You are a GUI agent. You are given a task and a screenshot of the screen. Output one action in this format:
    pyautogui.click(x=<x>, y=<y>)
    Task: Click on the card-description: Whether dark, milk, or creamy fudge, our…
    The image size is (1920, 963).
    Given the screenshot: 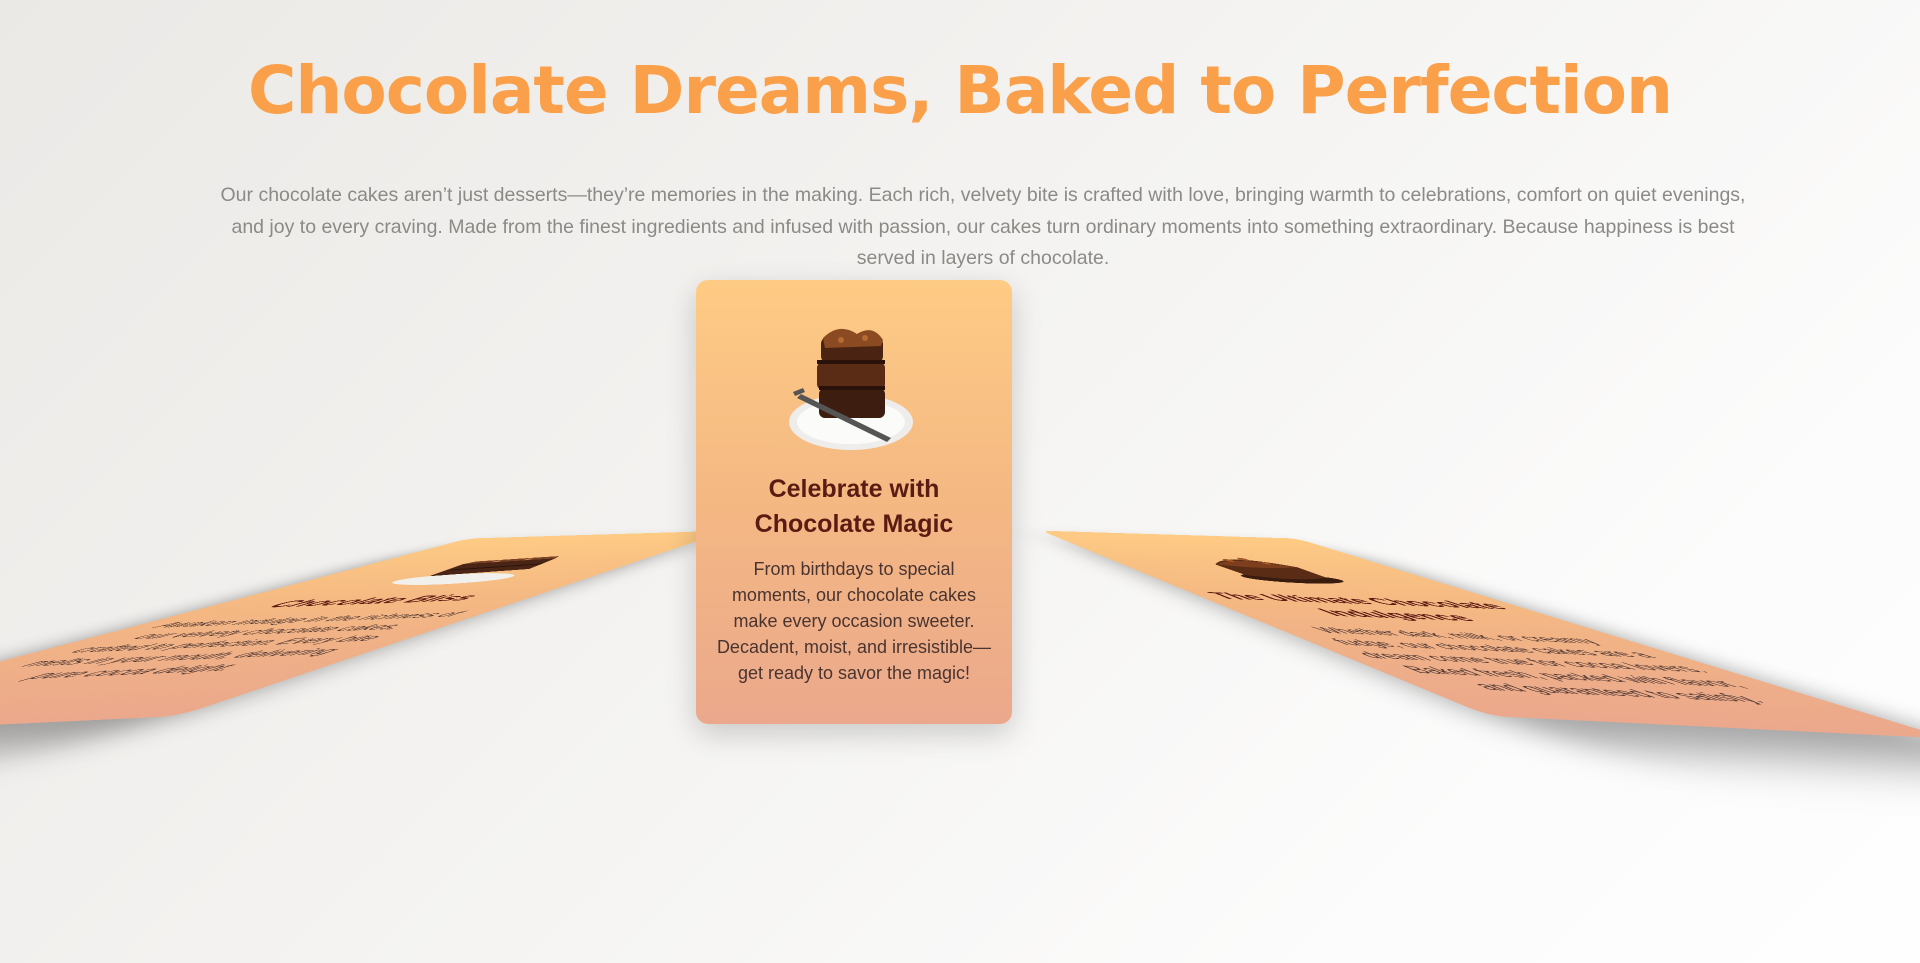 What is the action you would take?
    pyautogui.click(x=1541, y=665)
    